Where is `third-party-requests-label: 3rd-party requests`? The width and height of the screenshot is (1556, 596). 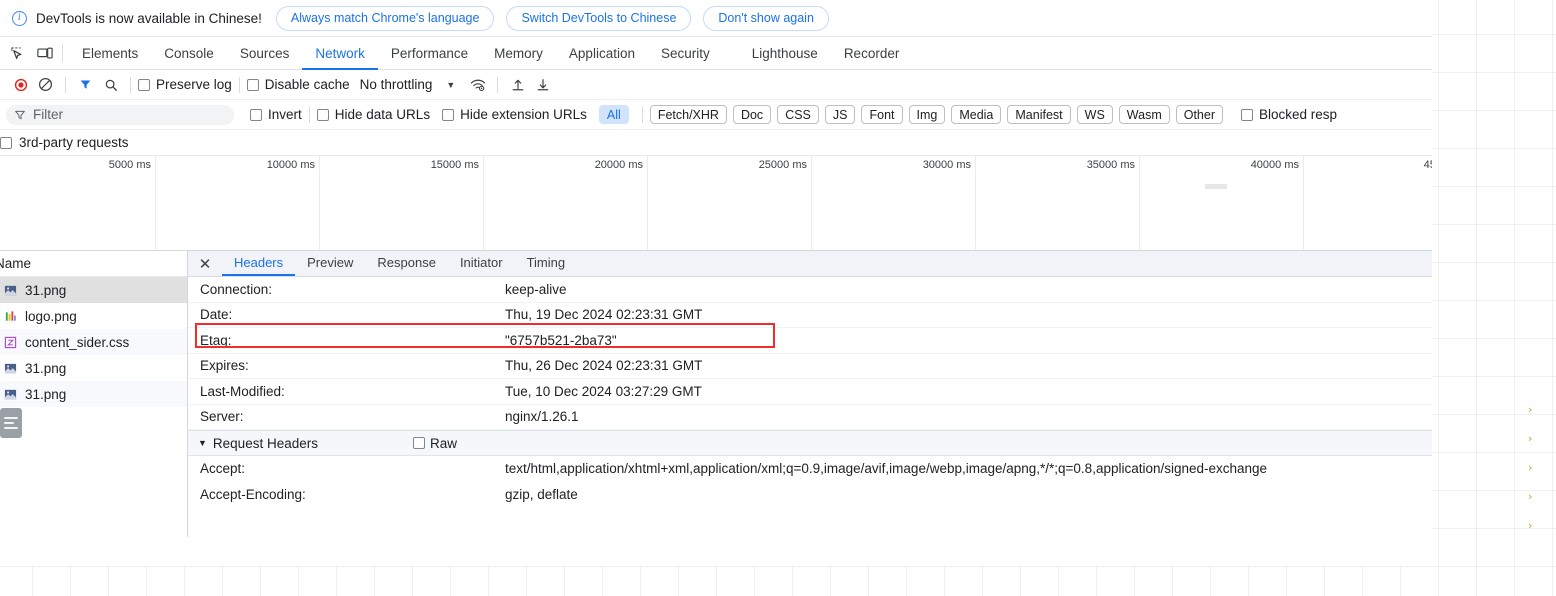
third-party-requests-label: 3rd-party requests is located at coordinates (74, 142).